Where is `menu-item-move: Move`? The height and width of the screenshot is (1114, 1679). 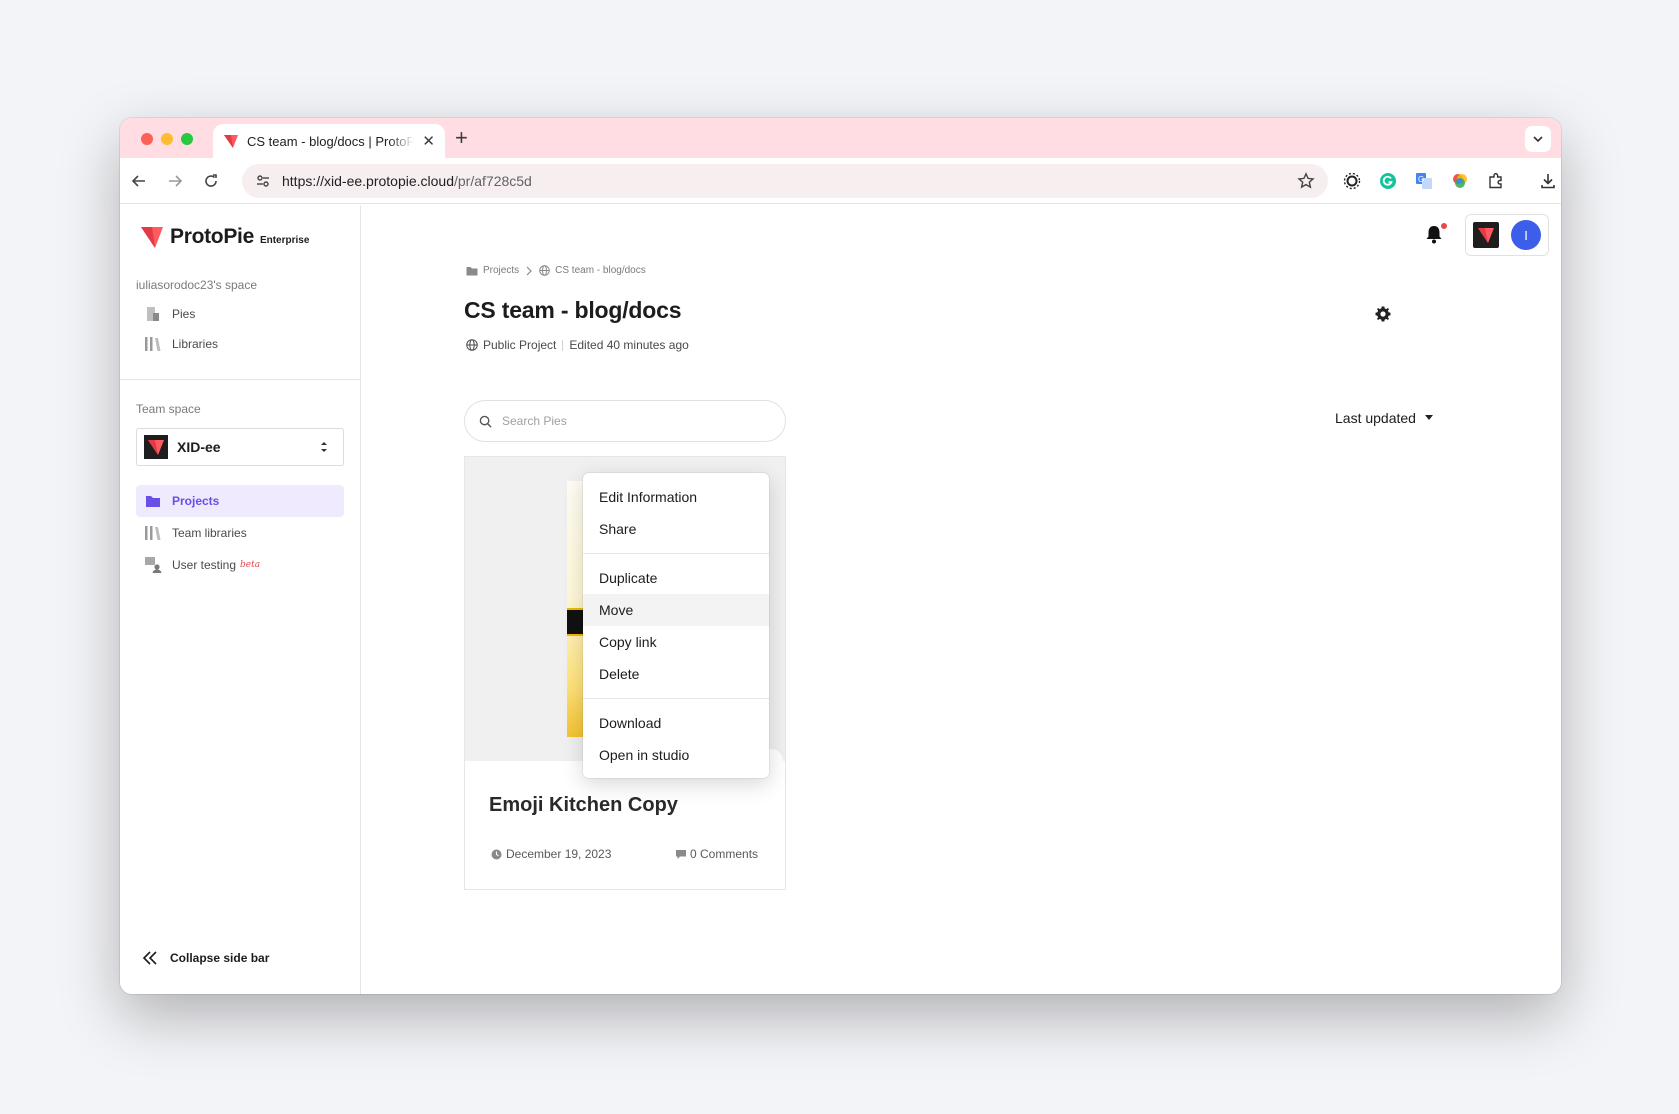
menu-item-move: Move is located at coordinates (676, 610).